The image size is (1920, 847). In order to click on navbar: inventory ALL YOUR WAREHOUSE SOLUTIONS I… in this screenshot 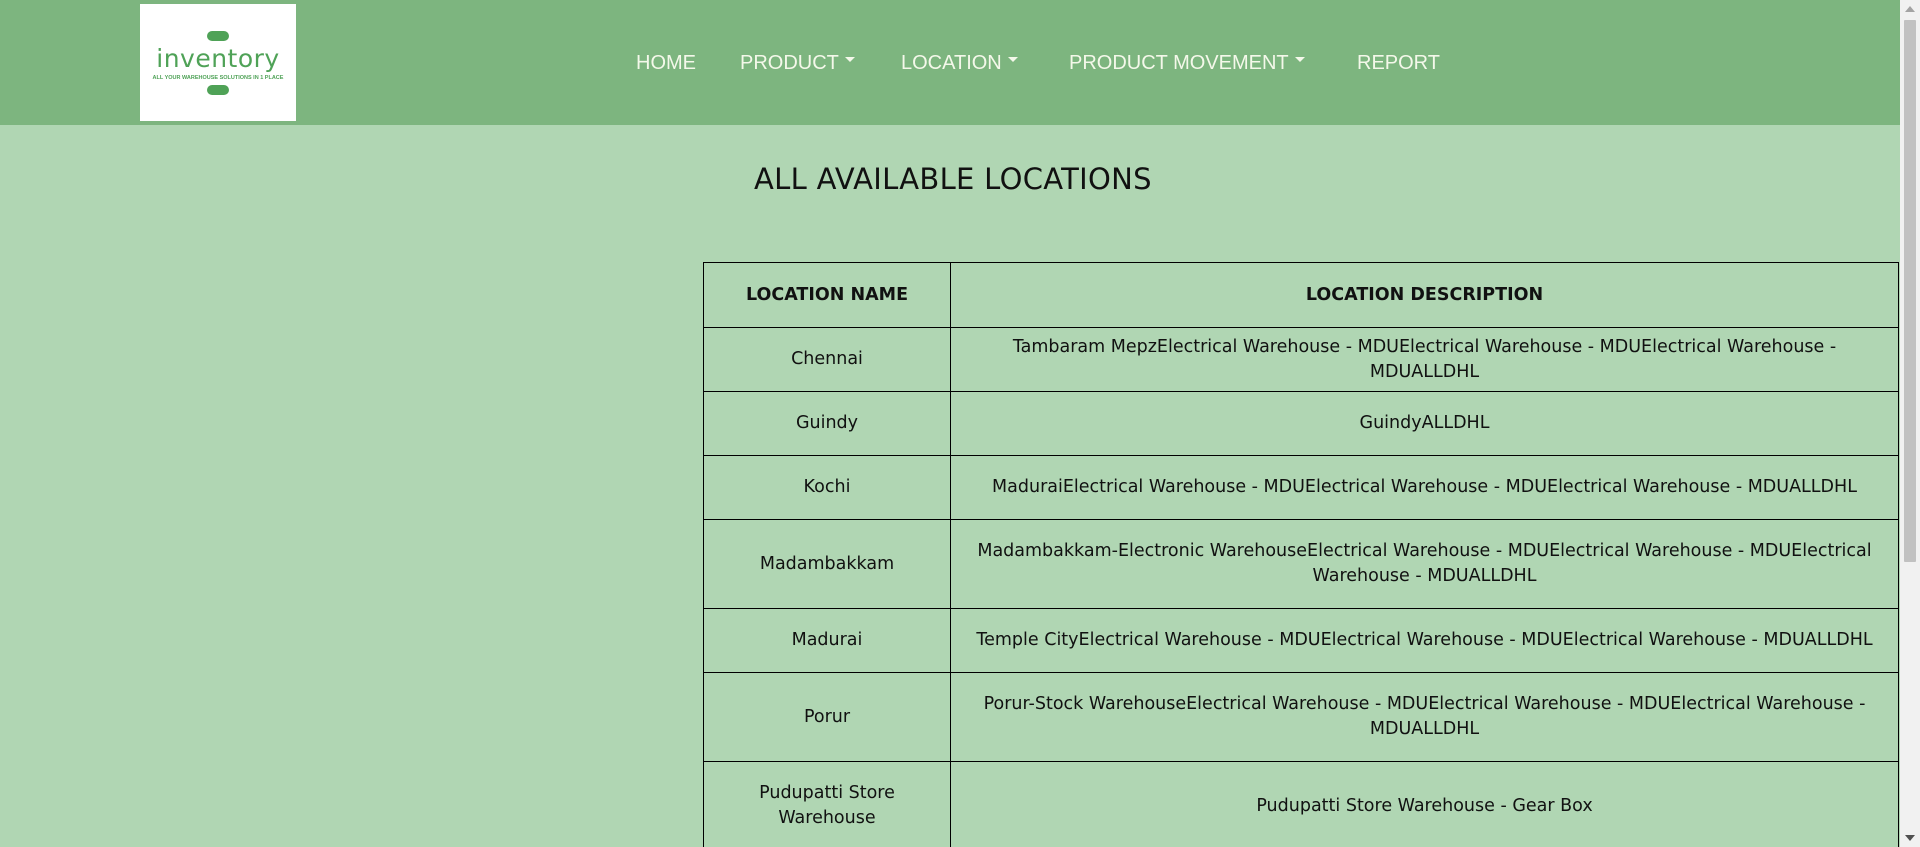, I will do `click(950, 62)`.